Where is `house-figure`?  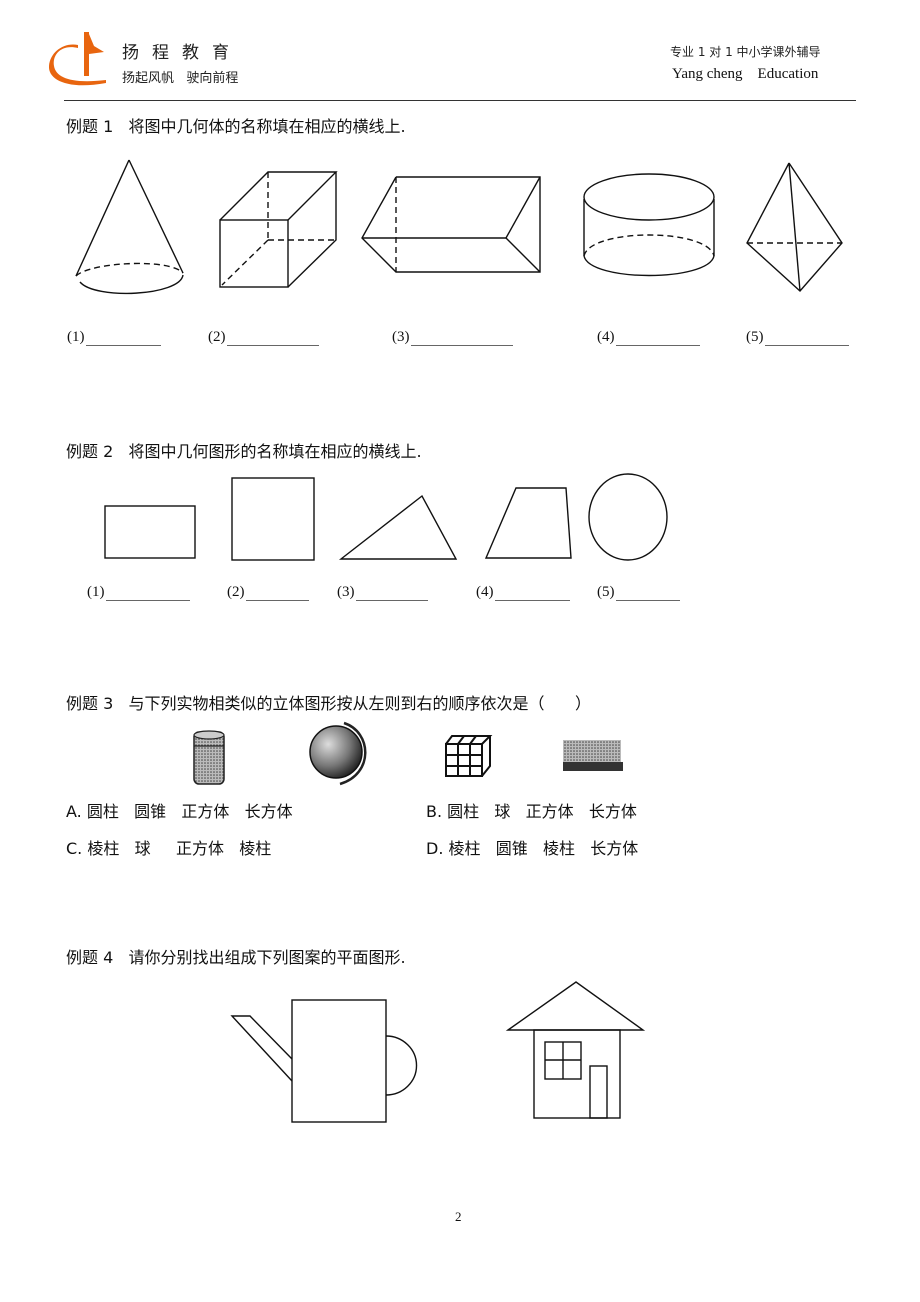
house-figure is located at coordinates (575, 1050).